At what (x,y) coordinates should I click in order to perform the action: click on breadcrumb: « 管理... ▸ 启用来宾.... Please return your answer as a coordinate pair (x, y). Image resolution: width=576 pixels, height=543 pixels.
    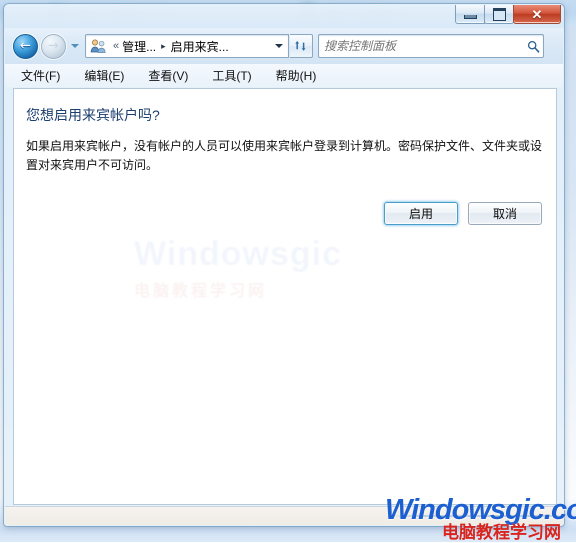
    Looking at the image, I should click on (187, 46).